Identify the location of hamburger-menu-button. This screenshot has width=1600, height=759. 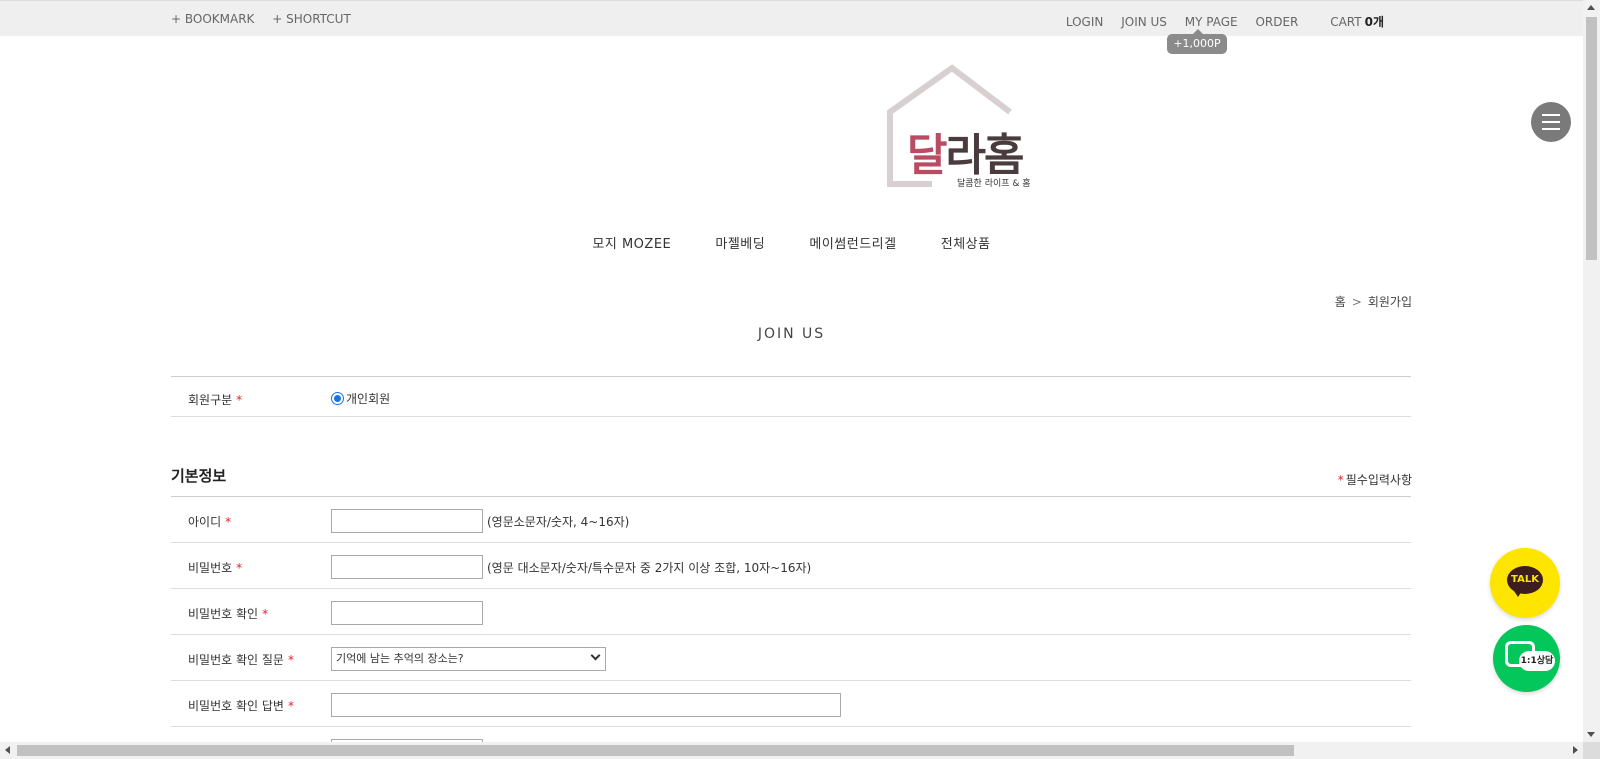
(1551, 122).